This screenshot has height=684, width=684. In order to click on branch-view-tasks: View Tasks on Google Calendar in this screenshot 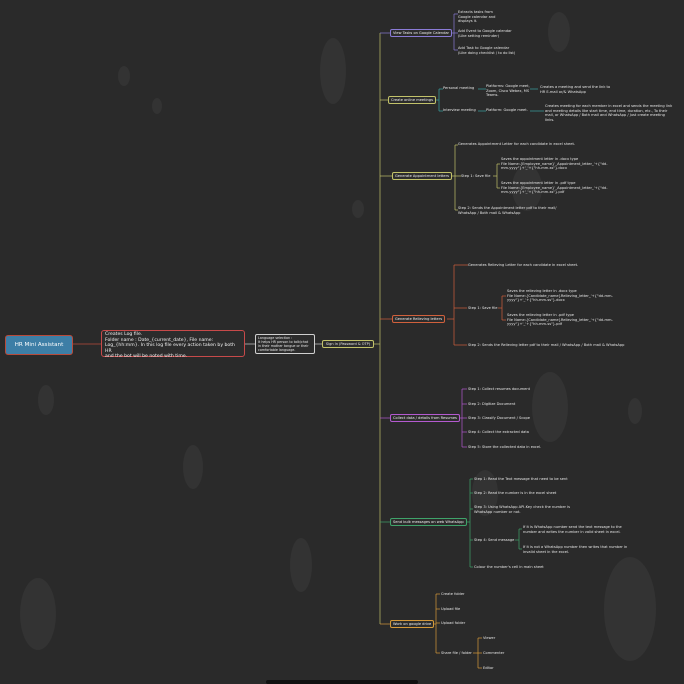, I will do `click(421, 33)`.